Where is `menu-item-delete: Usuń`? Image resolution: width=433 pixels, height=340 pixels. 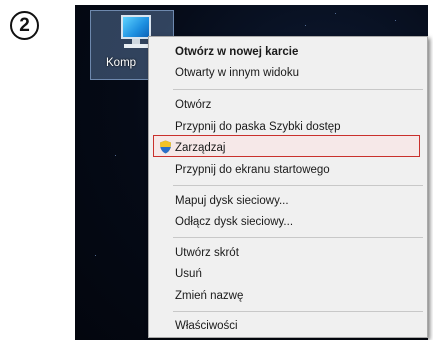
menu-item-delete: Usuń is located at coordinates (188, 274).